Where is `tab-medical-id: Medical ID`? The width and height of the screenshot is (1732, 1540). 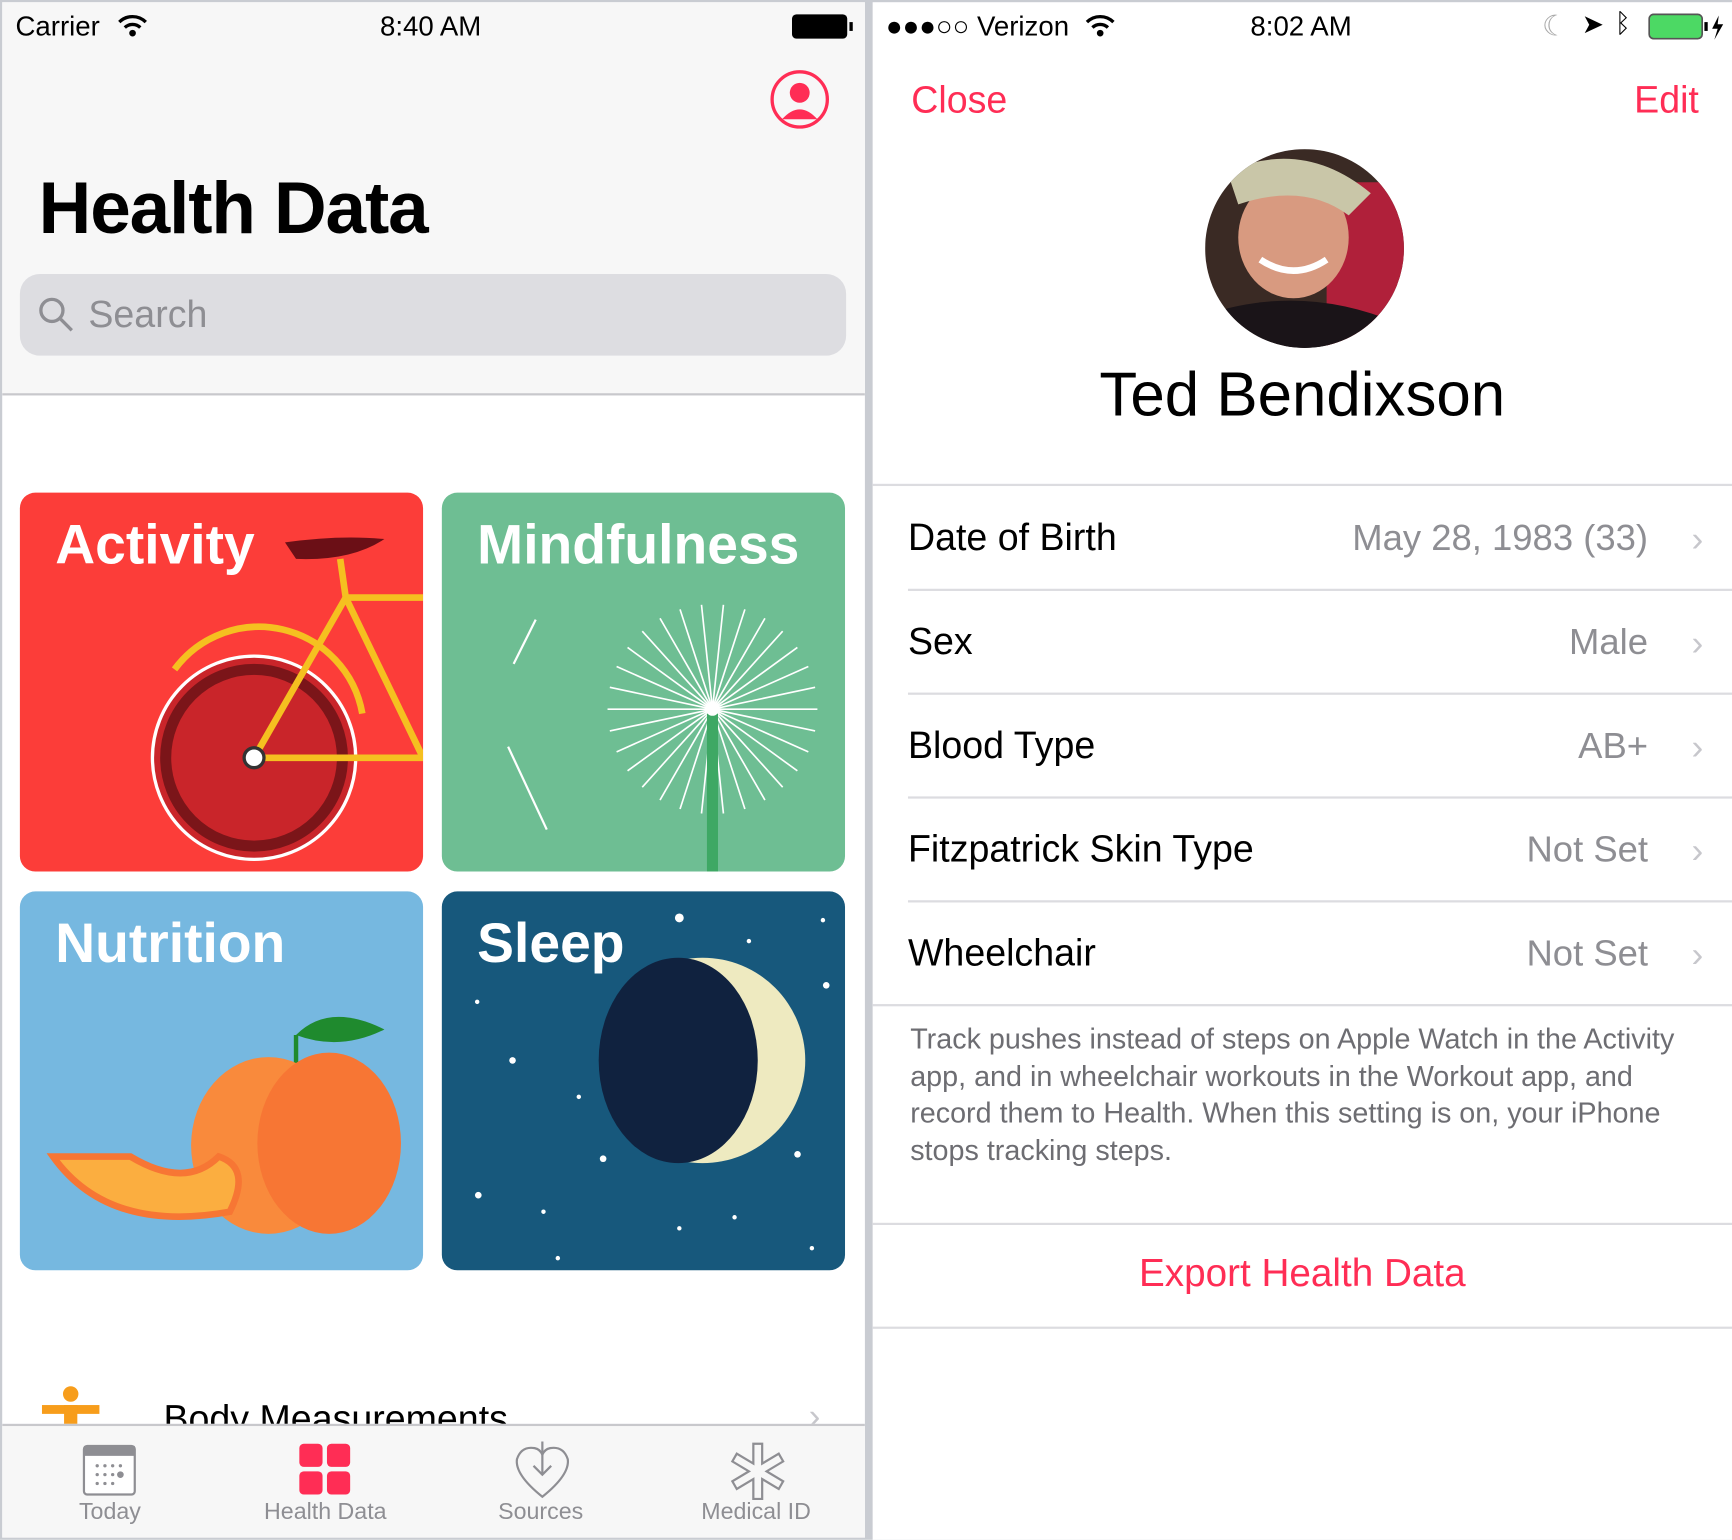
tab-medical-id: Medical ID is located at coordinates (755, 1482).